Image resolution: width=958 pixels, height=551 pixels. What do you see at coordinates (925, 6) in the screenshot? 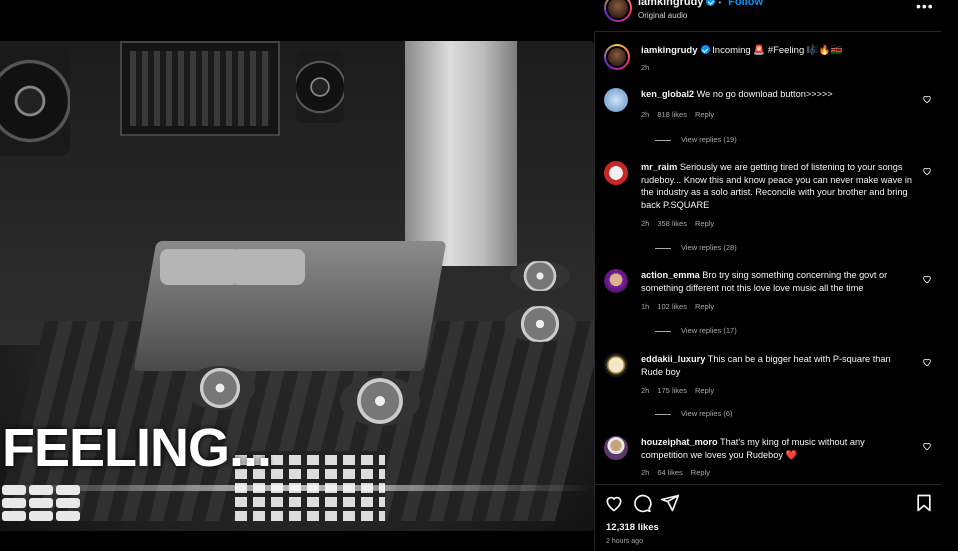
I see `more-options-icon: •••` at bounding box center [925, 6].